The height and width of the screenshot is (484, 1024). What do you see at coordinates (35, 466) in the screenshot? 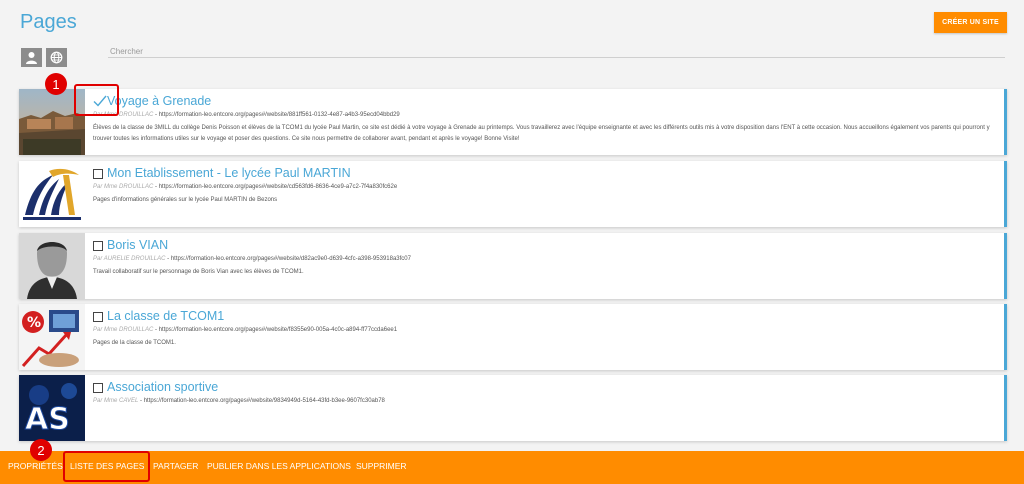
I see `properties-button: PROPRIÉTÉS` at bounding box center [35, 466].